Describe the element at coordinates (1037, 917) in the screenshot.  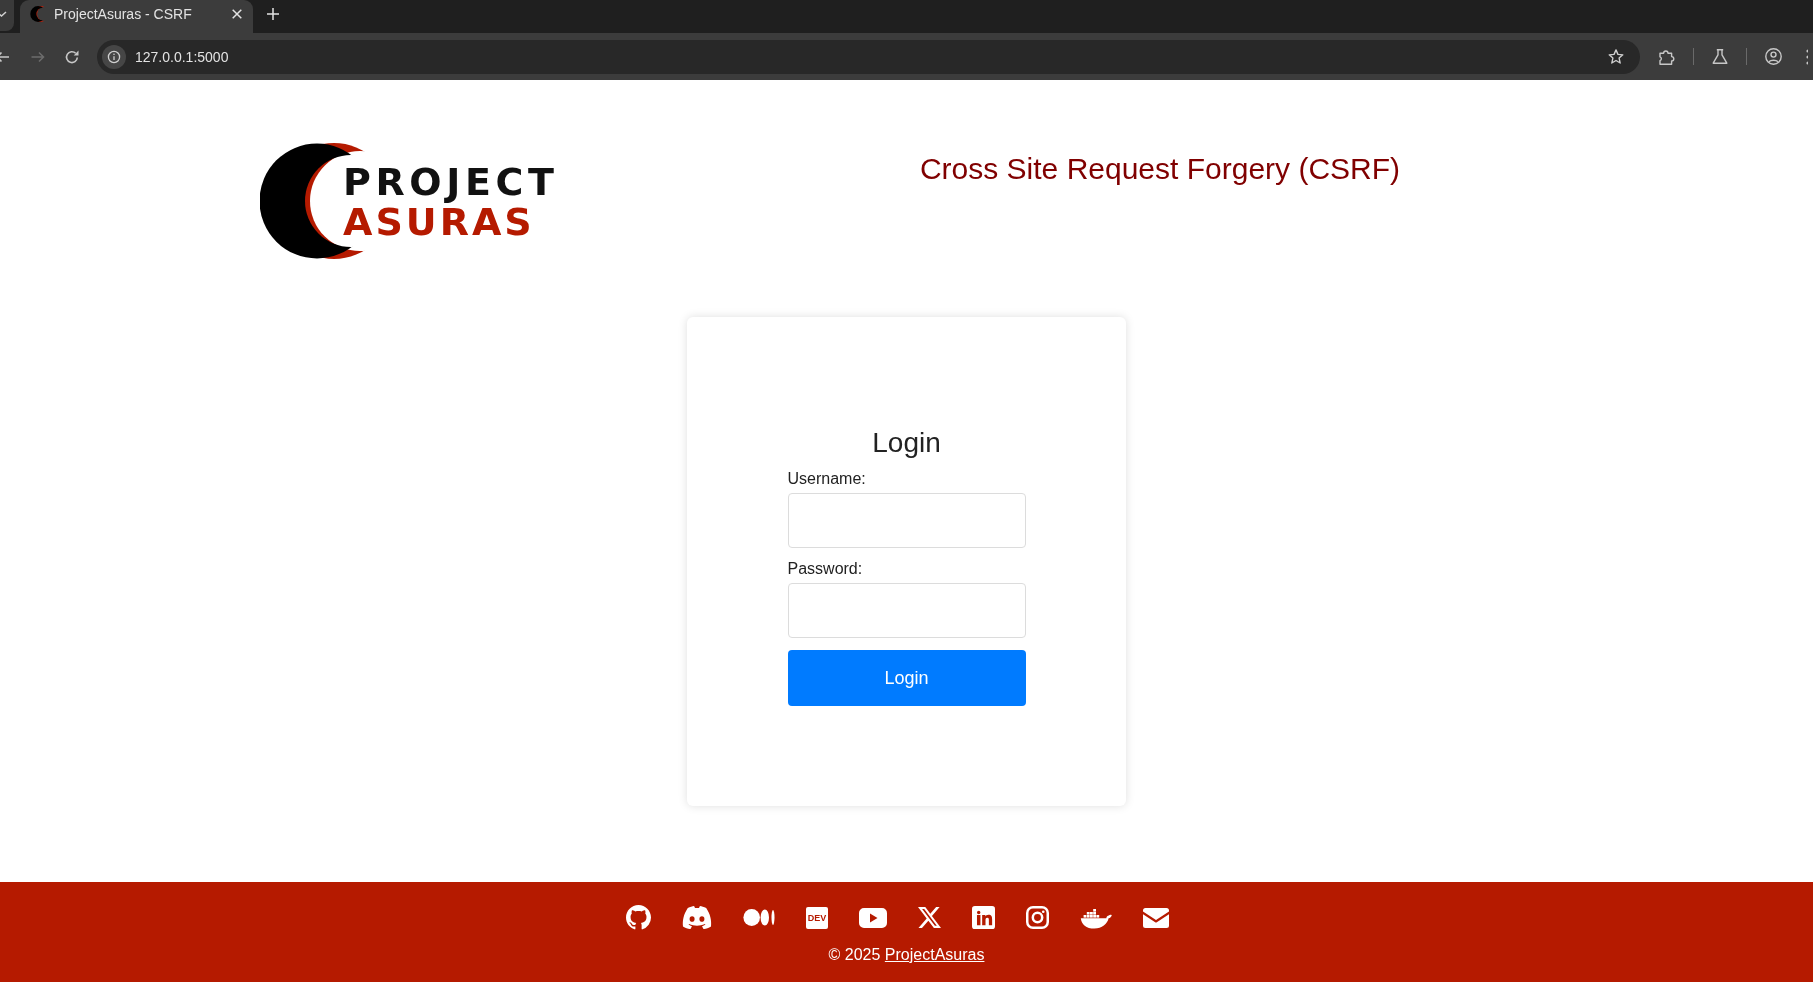
I see `instagram-icon` at that location.